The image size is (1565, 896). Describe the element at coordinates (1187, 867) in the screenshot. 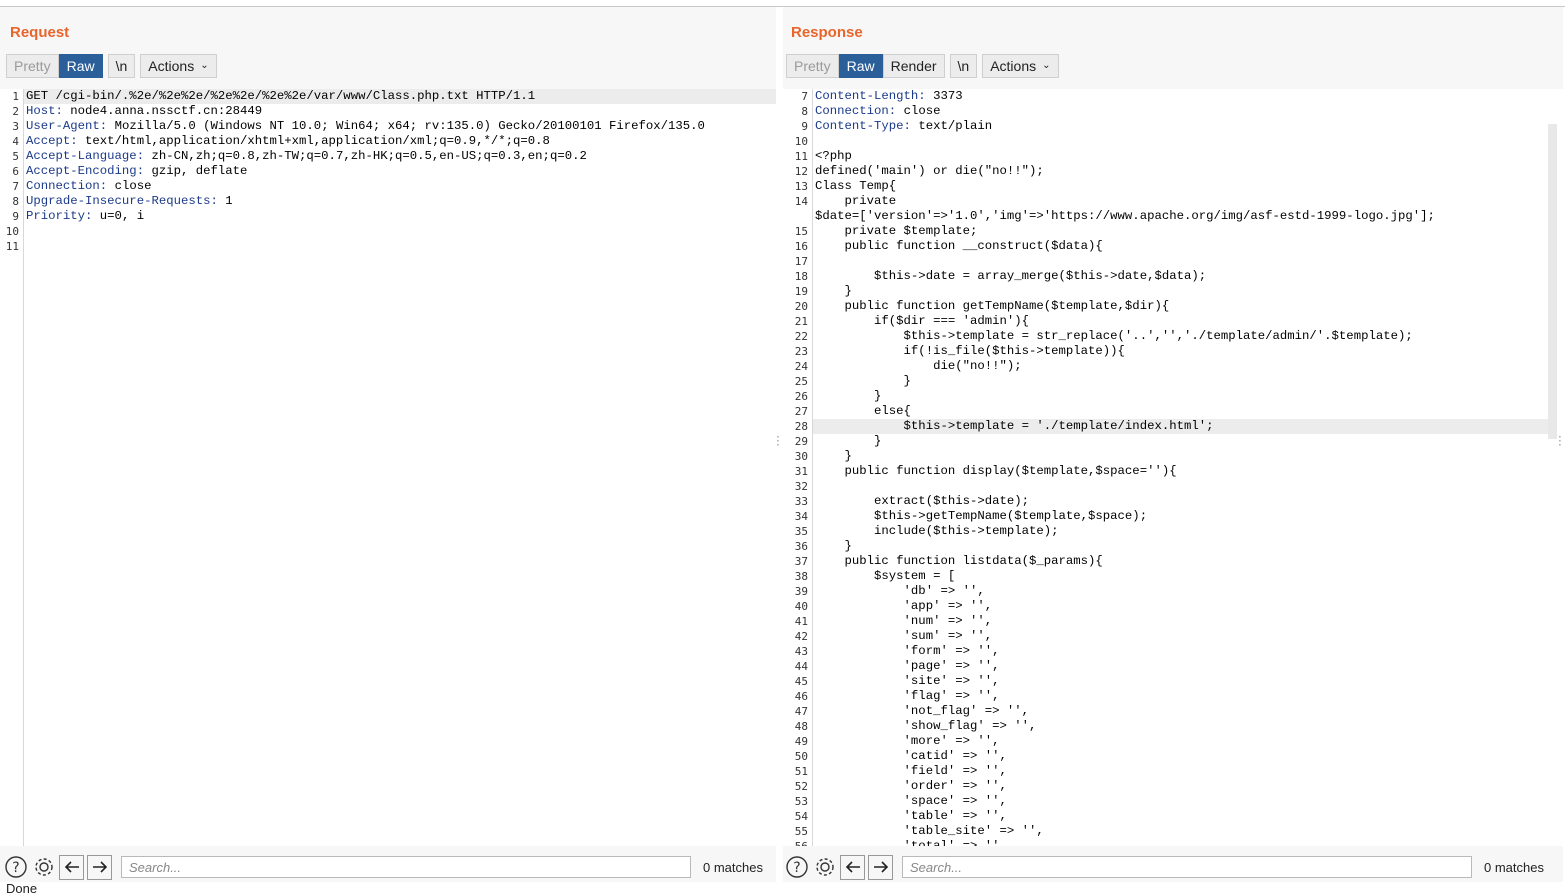

I see `response-search-input` at that location.